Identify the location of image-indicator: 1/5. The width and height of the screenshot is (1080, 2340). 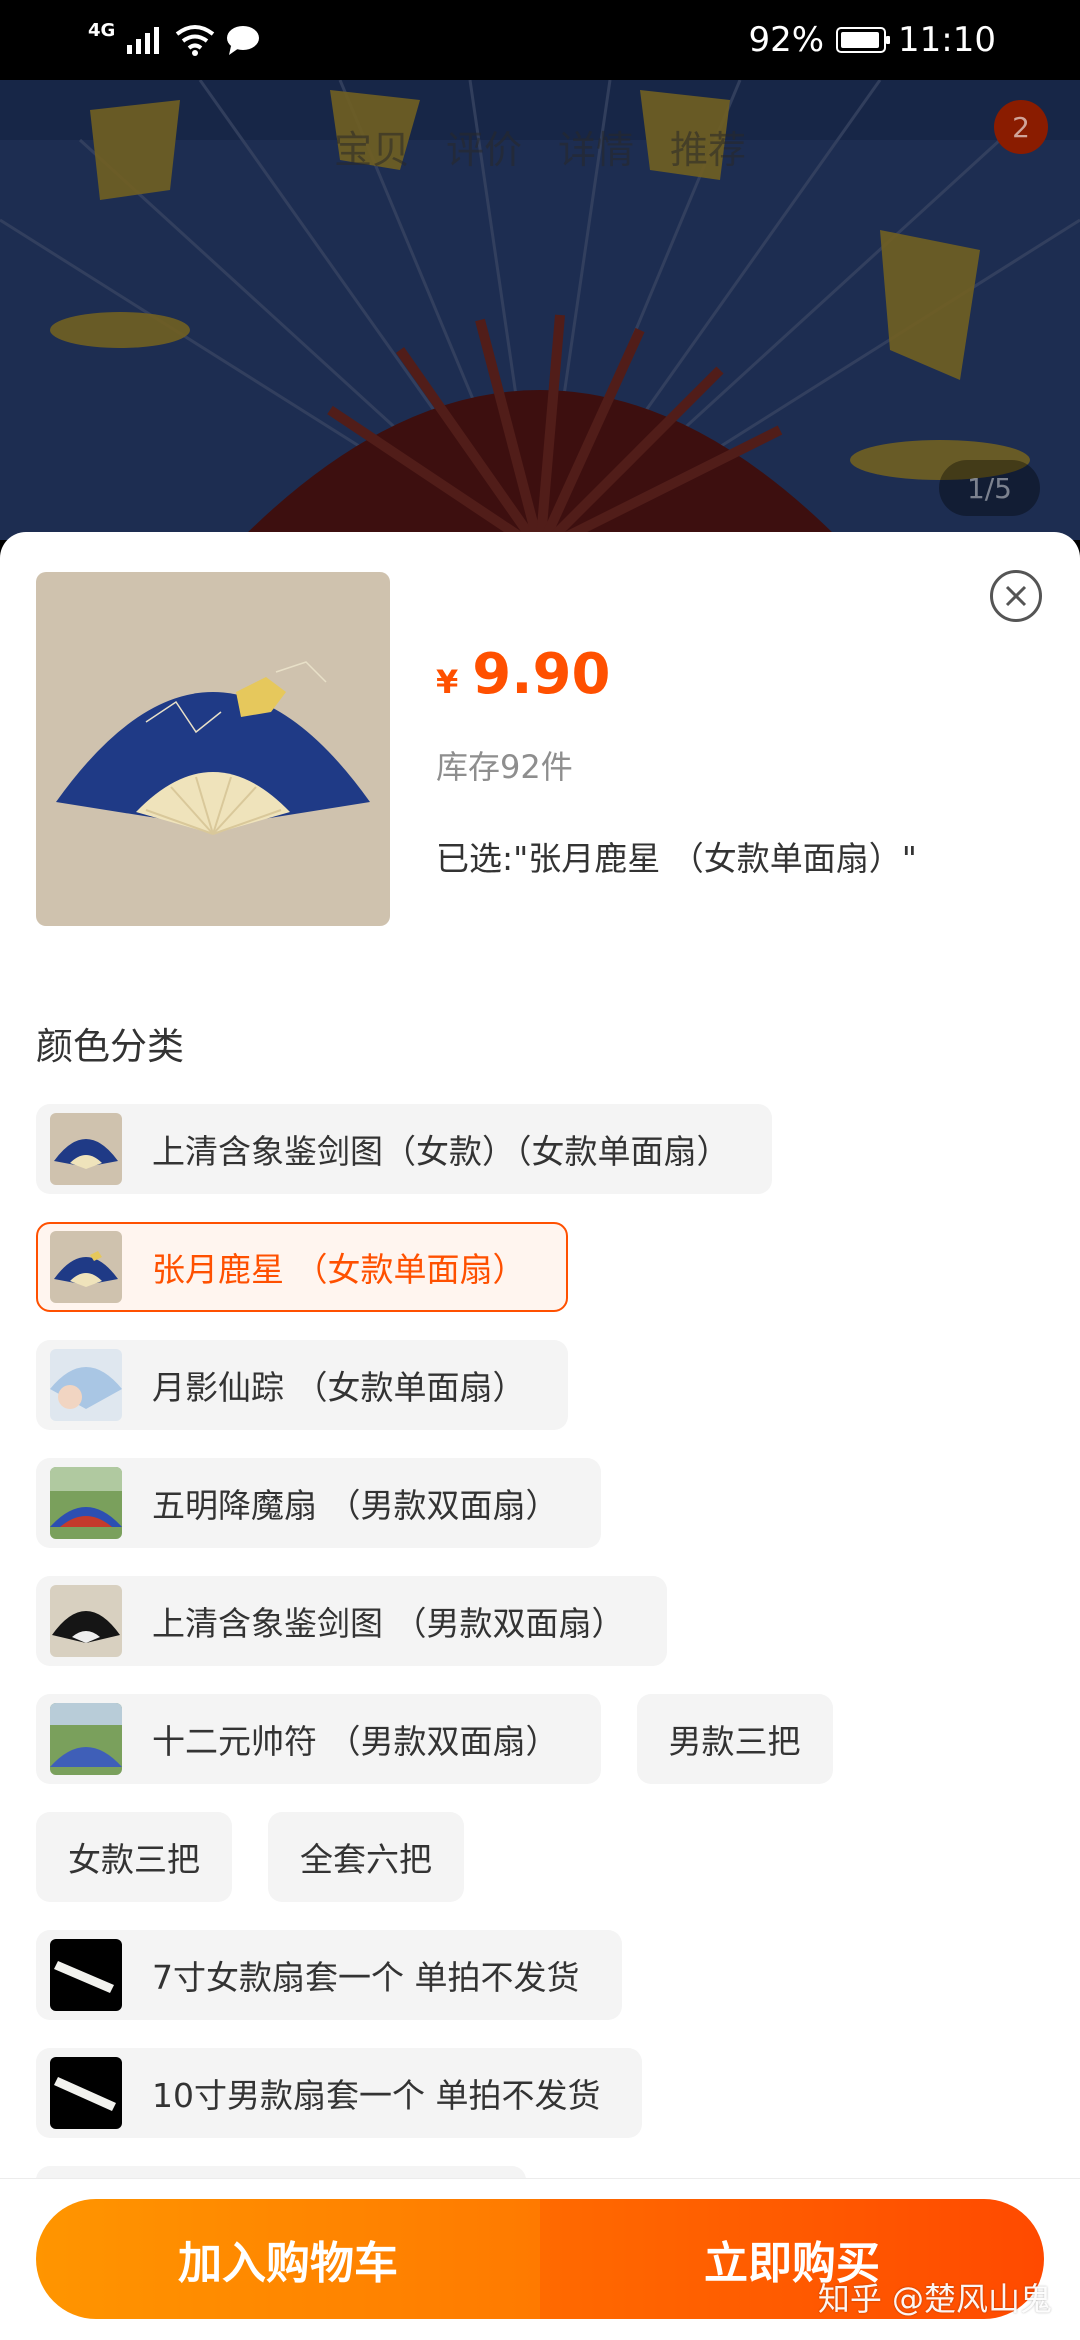
(989, 488).